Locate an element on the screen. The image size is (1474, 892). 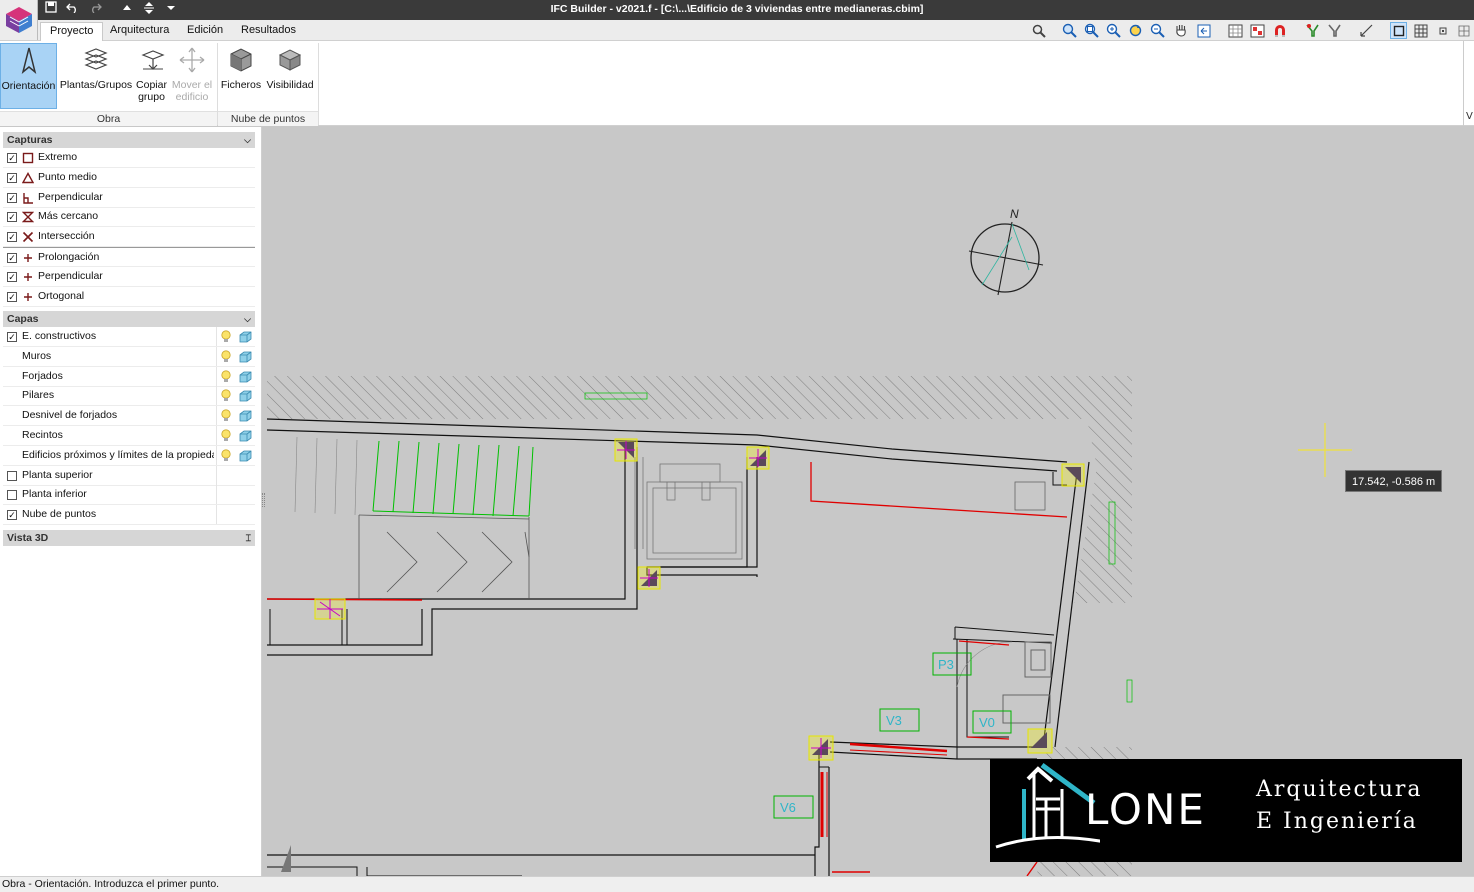
point-cloud-files-icon is located at coordinates (241, 60).